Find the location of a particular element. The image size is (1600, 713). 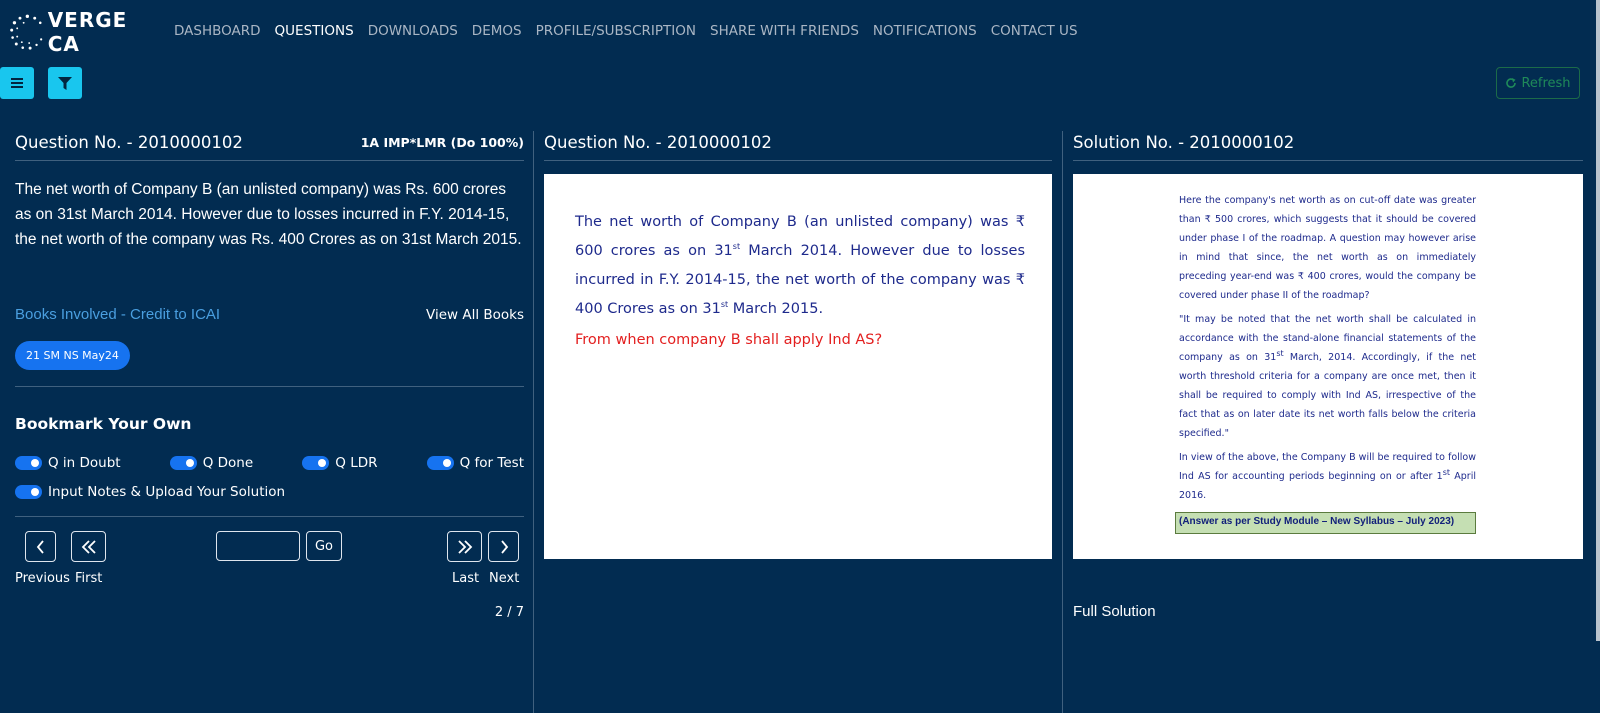

page-count: 2 / 7 is located at coordinates (509, 612).